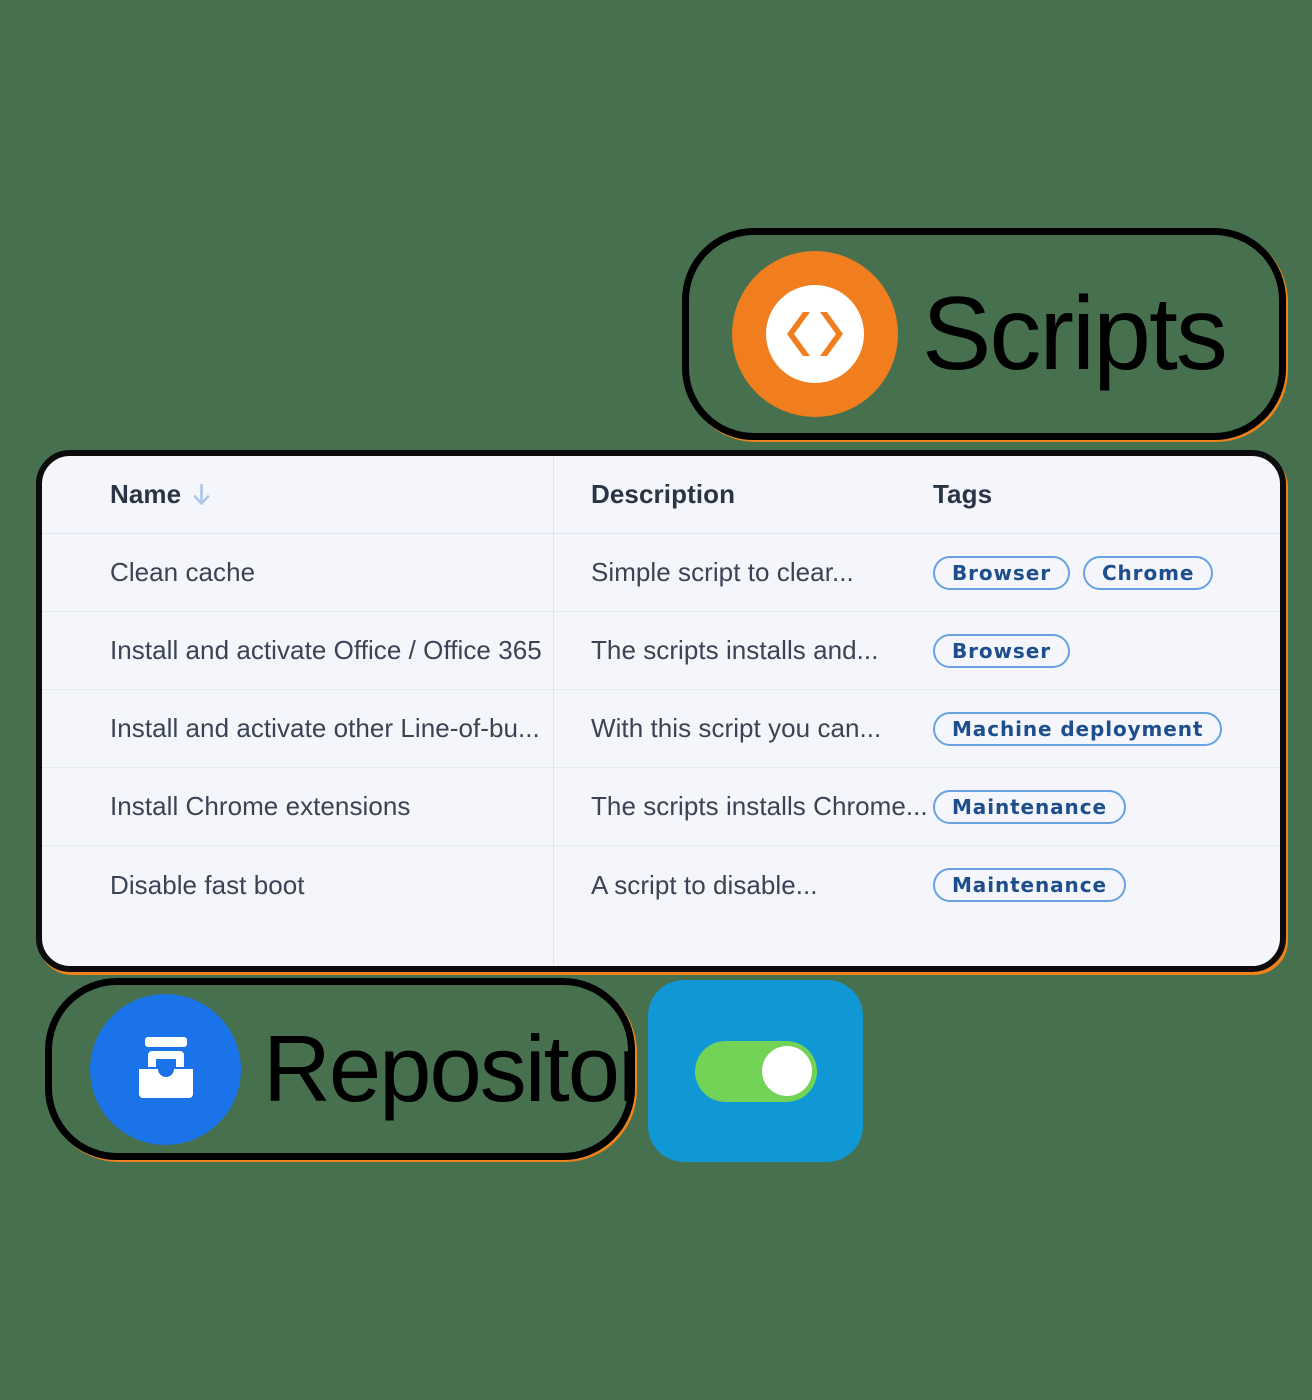  Describe the element at coordinates (1078, 728) in the screenshot. I see `tag-badge: Machine deployment` at that location.